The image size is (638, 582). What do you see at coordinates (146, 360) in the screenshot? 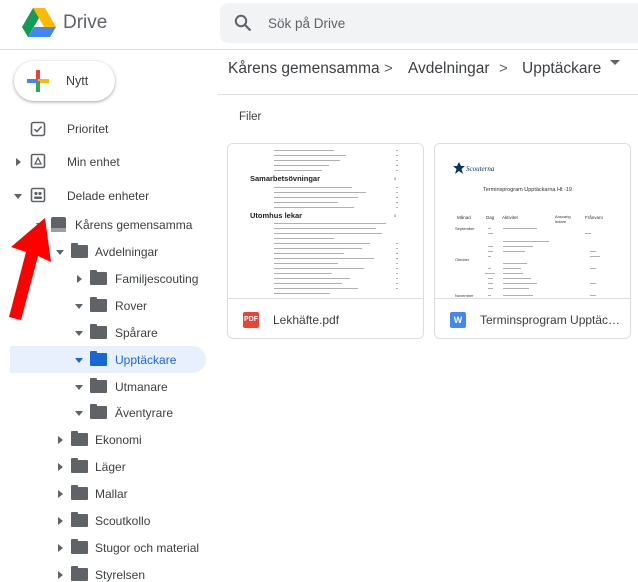
I see `tree-item-label: Upptäckare` at bounding box center [146, 360].